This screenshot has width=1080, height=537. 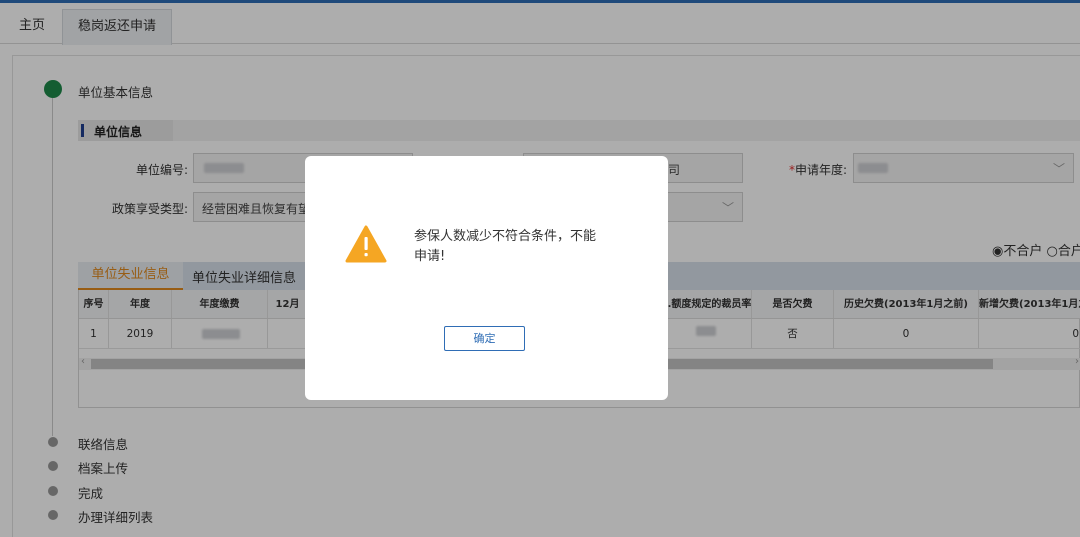 I want to click on confirm-button: 确定, so click(x=484, y=338).